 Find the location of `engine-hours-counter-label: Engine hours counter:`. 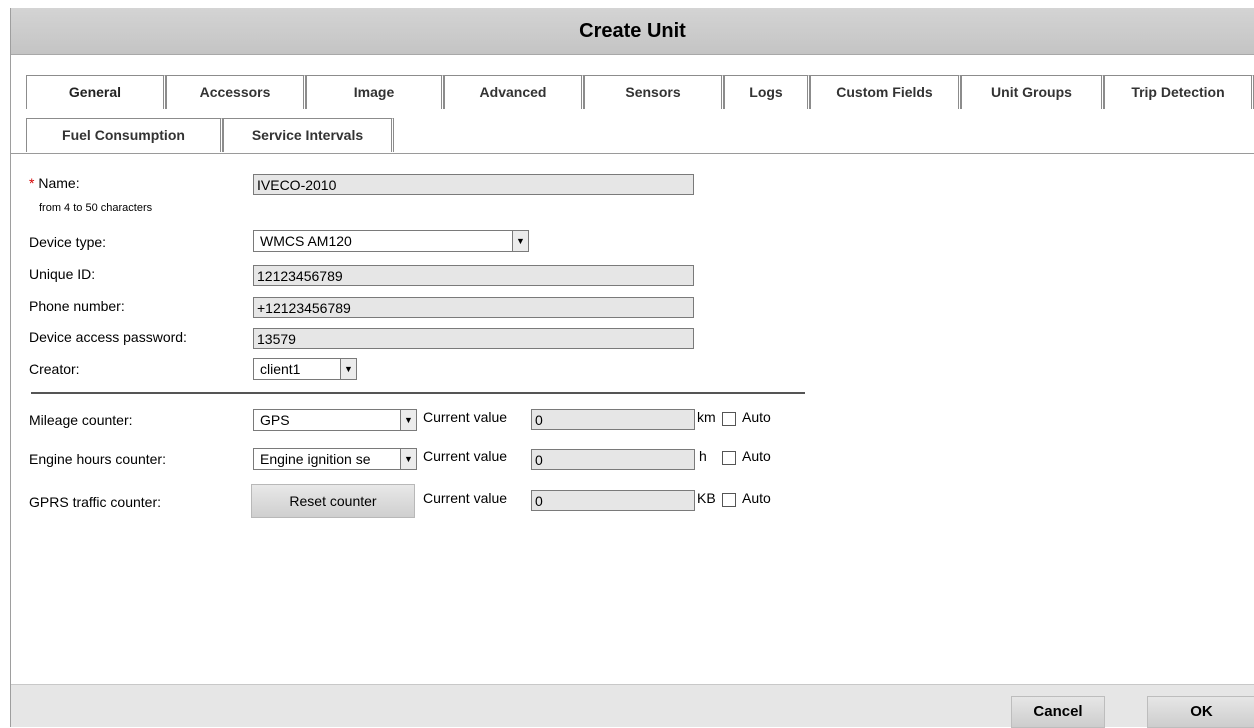

engine-hours-counter-label: Engine hours counter: is located at coordinates (97, 459).